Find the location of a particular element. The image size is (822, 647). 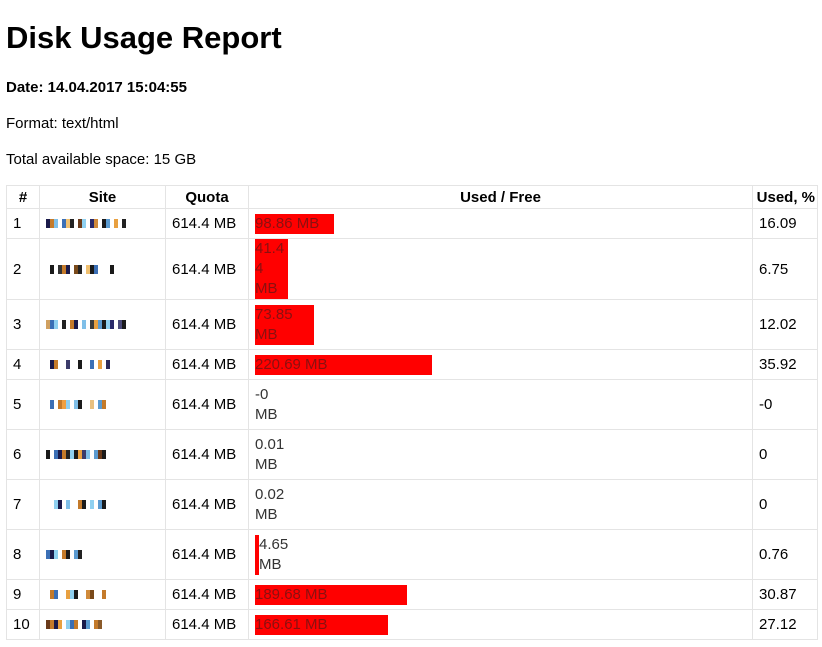

table-row: 3 614.4 MB 73.85 MB 12.02 is located at coordinates (412, 324).